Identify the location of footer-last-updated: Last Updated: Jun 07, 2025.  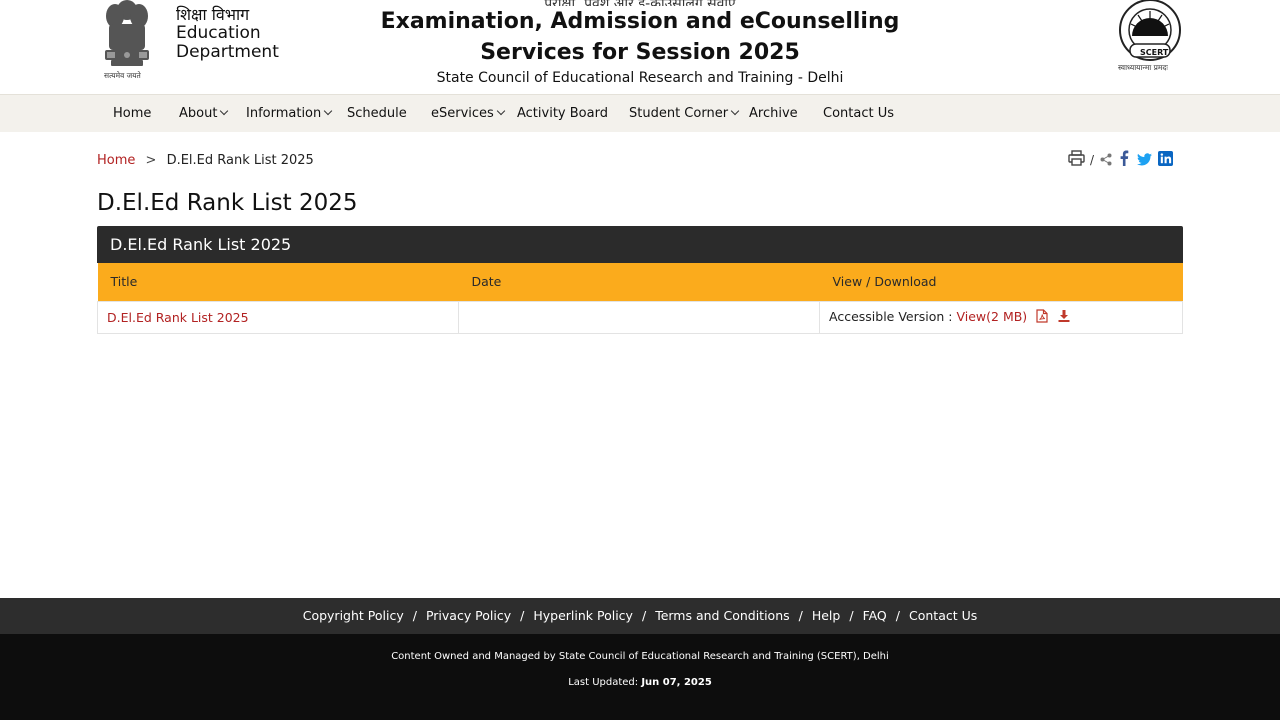
(640, 682).